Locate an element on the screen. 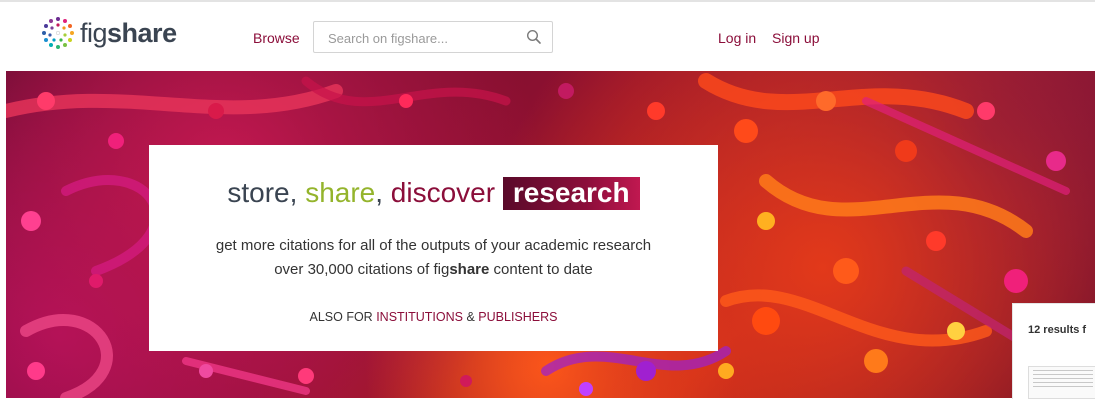 This screenshot has height=399, width=1095. login-link: Log in is located at coordinates (737, 38).